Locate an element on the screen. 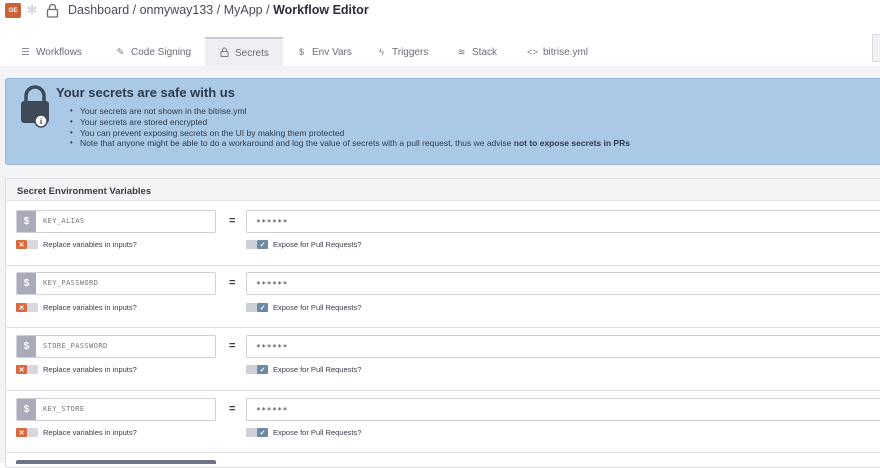  tab-label: Stack is located at coordinates (485, 52).